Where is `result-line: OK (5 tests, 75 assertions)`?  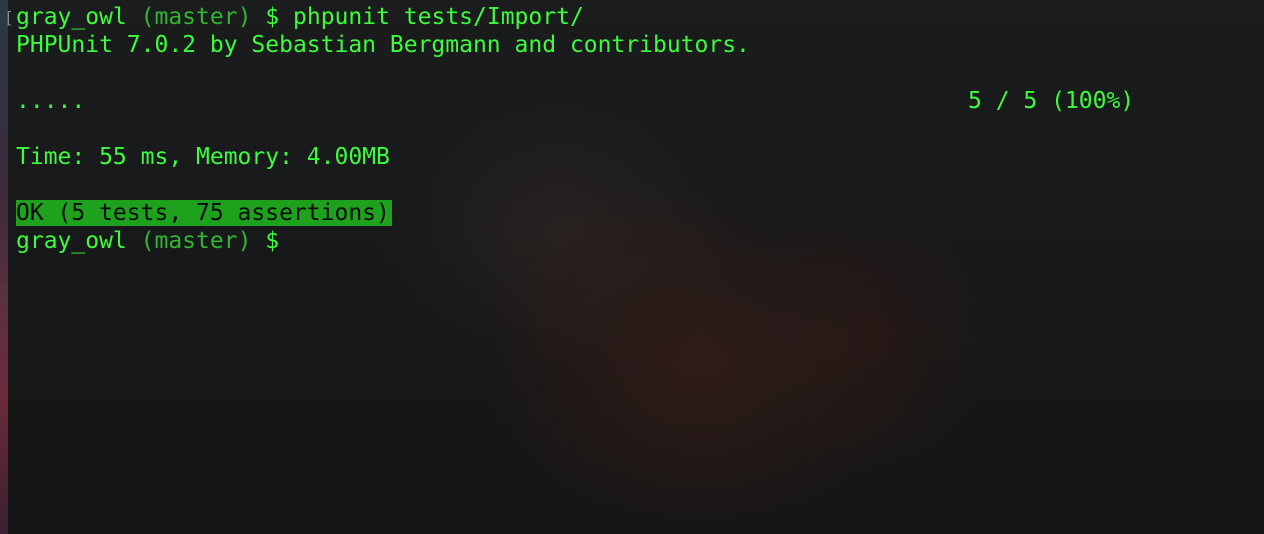
result-line: OK (5 tests, 75 assertions) is located at coordinates (204, 213).